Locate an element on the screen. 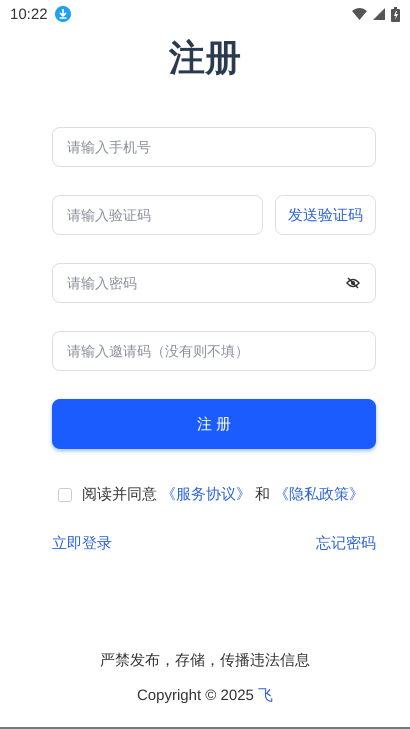 This screenshot has height=729, width=410. eye-slash-icon is located at coordinates (353, 283).